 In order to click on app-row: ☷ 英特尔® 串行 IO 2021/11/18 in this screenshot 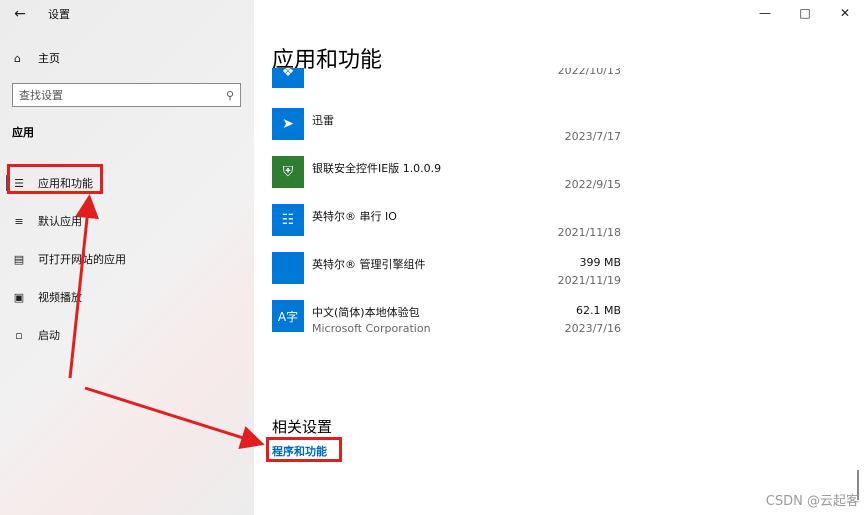, I will do `click(446, 224)`.